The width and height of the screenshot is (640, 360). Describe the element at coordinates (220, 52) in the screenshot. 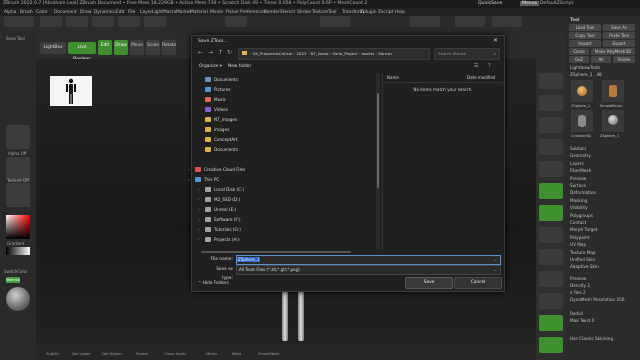

I see `up-arrow-icon: ↑` at that location.